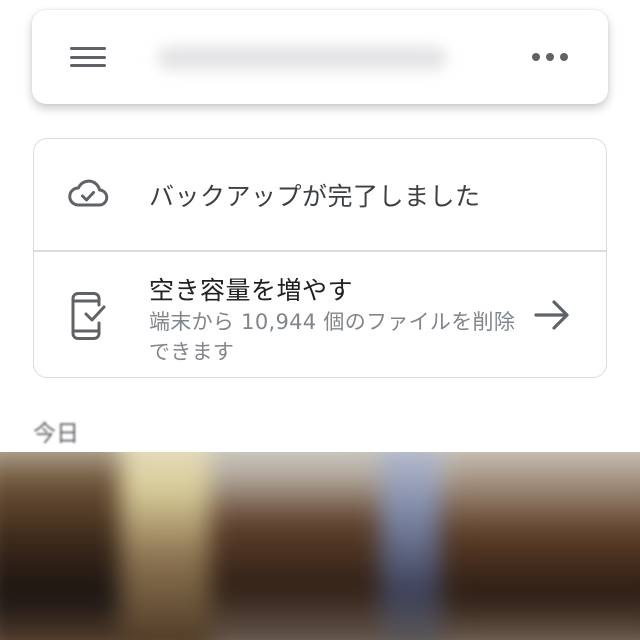  What do you see at coordinates (88, 193) in the screenshot?
I see `cloud-done-icon` at bounding box center [88, 193].